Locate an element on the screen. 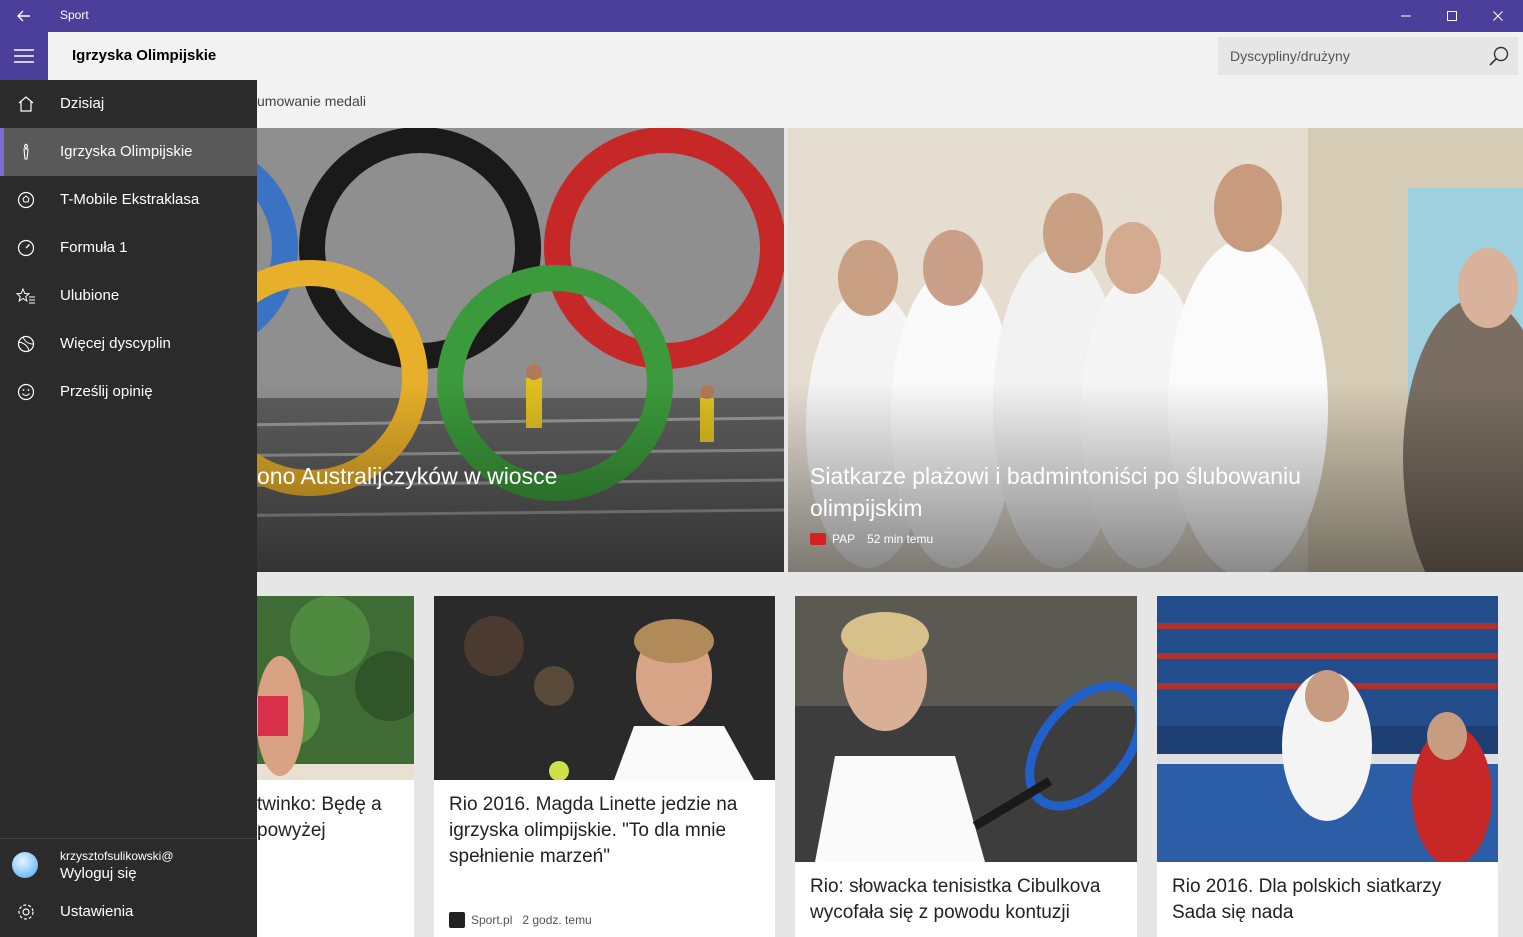 This screenshot has width=1523, height=937. sidebar-item-label: Igrzyska Olimpijskie is located at coordinates (126, 151).